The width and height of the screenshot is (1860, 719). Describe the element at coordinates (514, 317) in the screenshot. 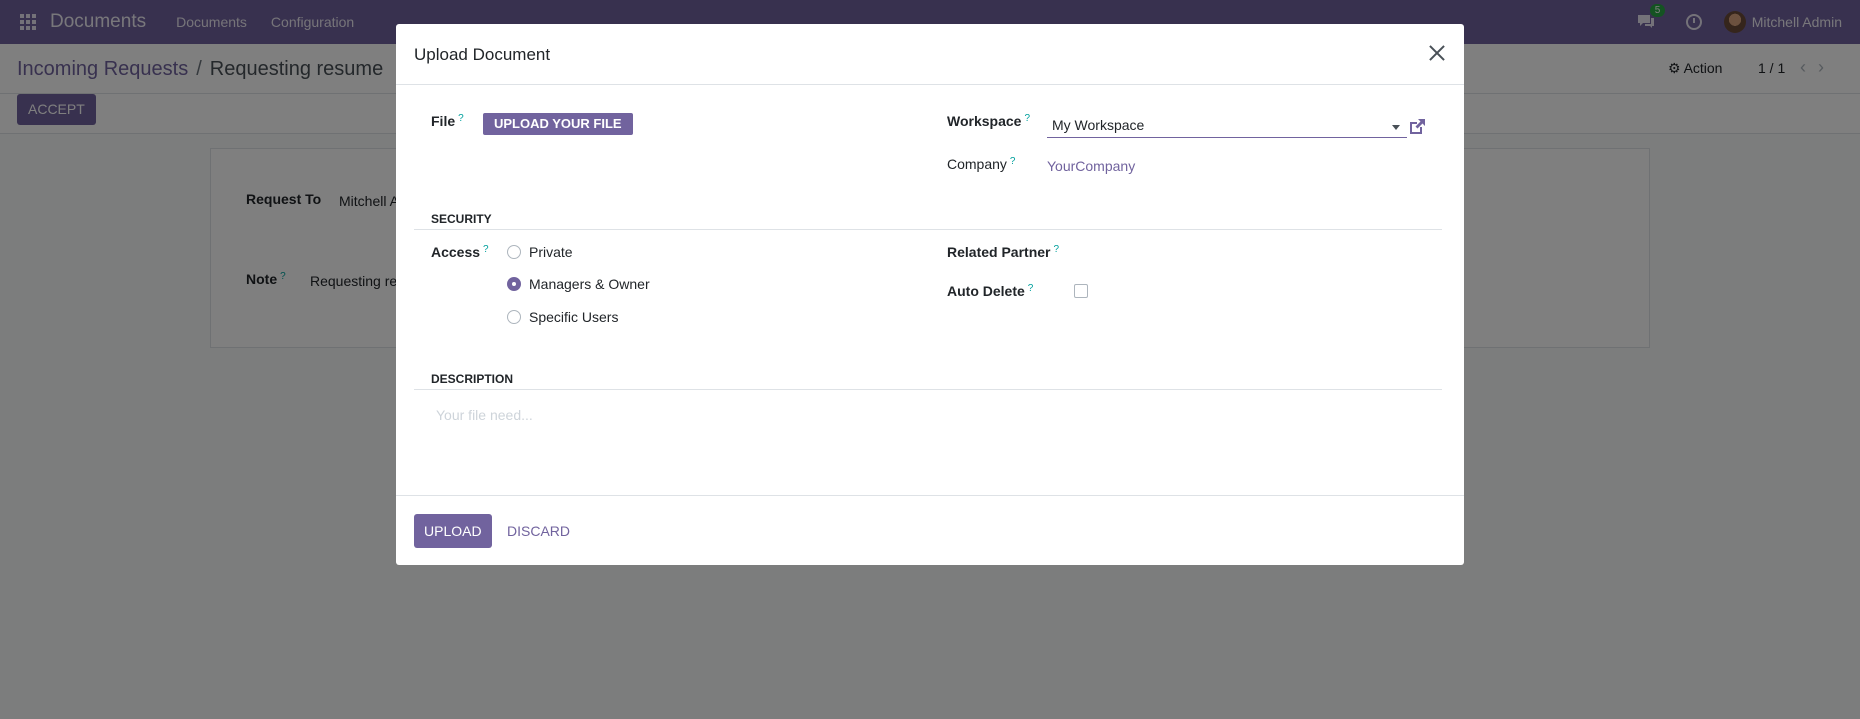

I see `radio-specific-users` at that location.